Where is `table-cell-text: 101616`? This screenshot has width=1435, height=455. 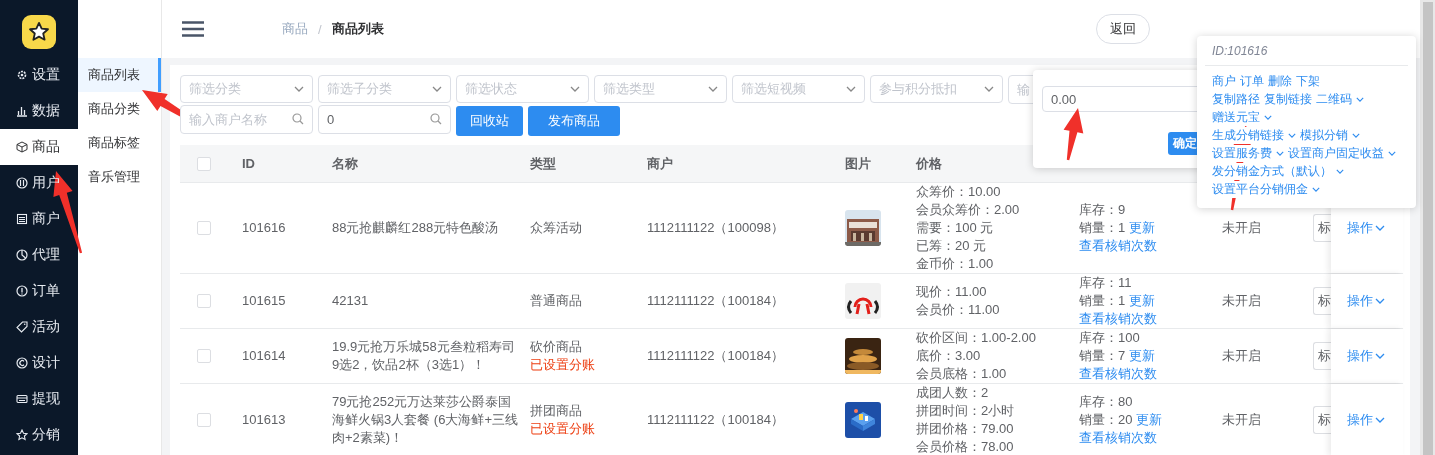
table-cell-text: 101616 is located at coordinates (264, 228).